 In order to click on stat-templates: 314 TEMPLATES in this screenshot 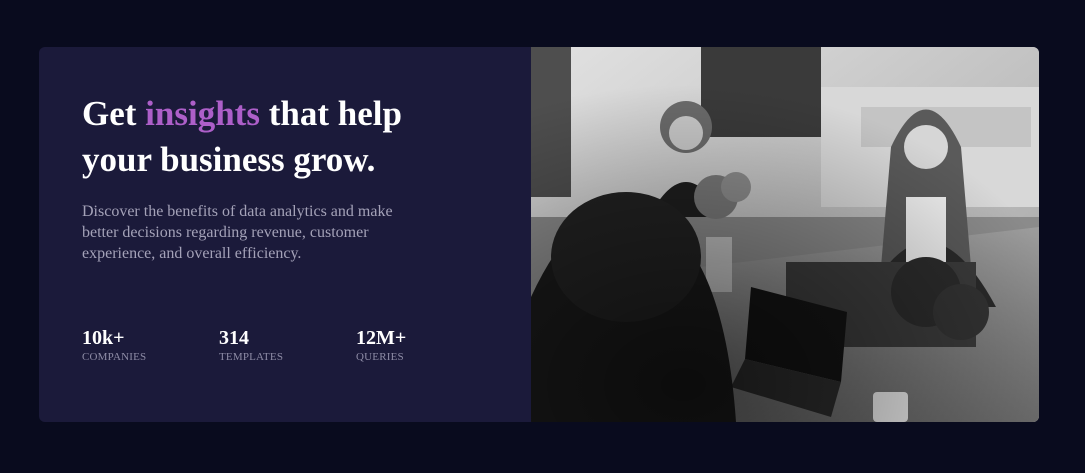, I will do `click(287, 345)`.